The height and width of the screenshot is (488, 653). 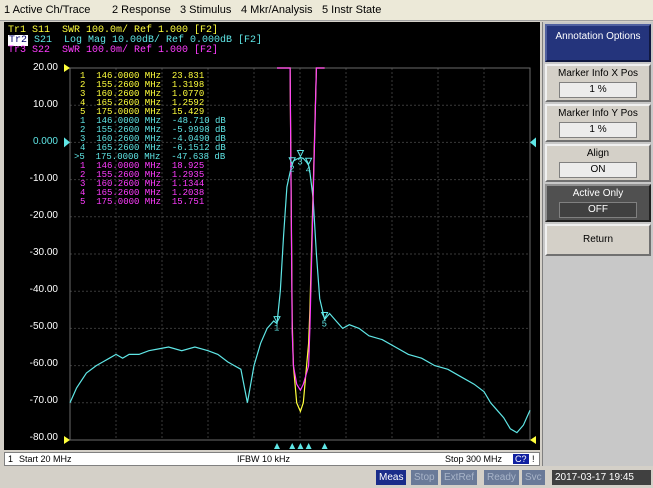 What do you see at coordinates (598, 193) in the screenshot?
I see `active-only-label: Active Only` at bounding box center [598, 193].